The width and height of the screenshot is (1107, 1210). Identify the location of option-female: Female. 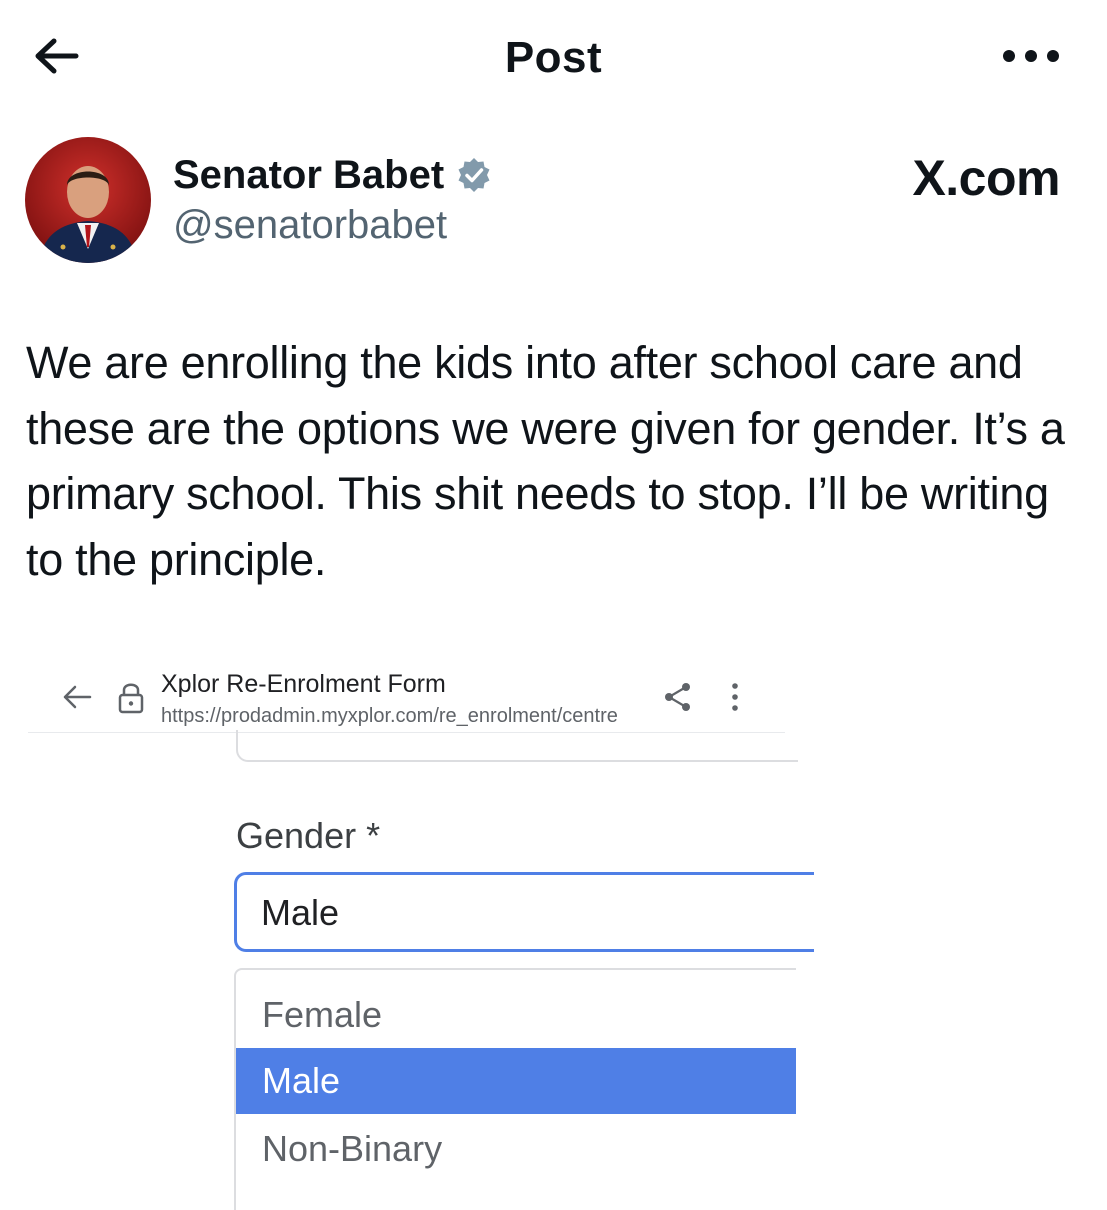
(516, 1015).